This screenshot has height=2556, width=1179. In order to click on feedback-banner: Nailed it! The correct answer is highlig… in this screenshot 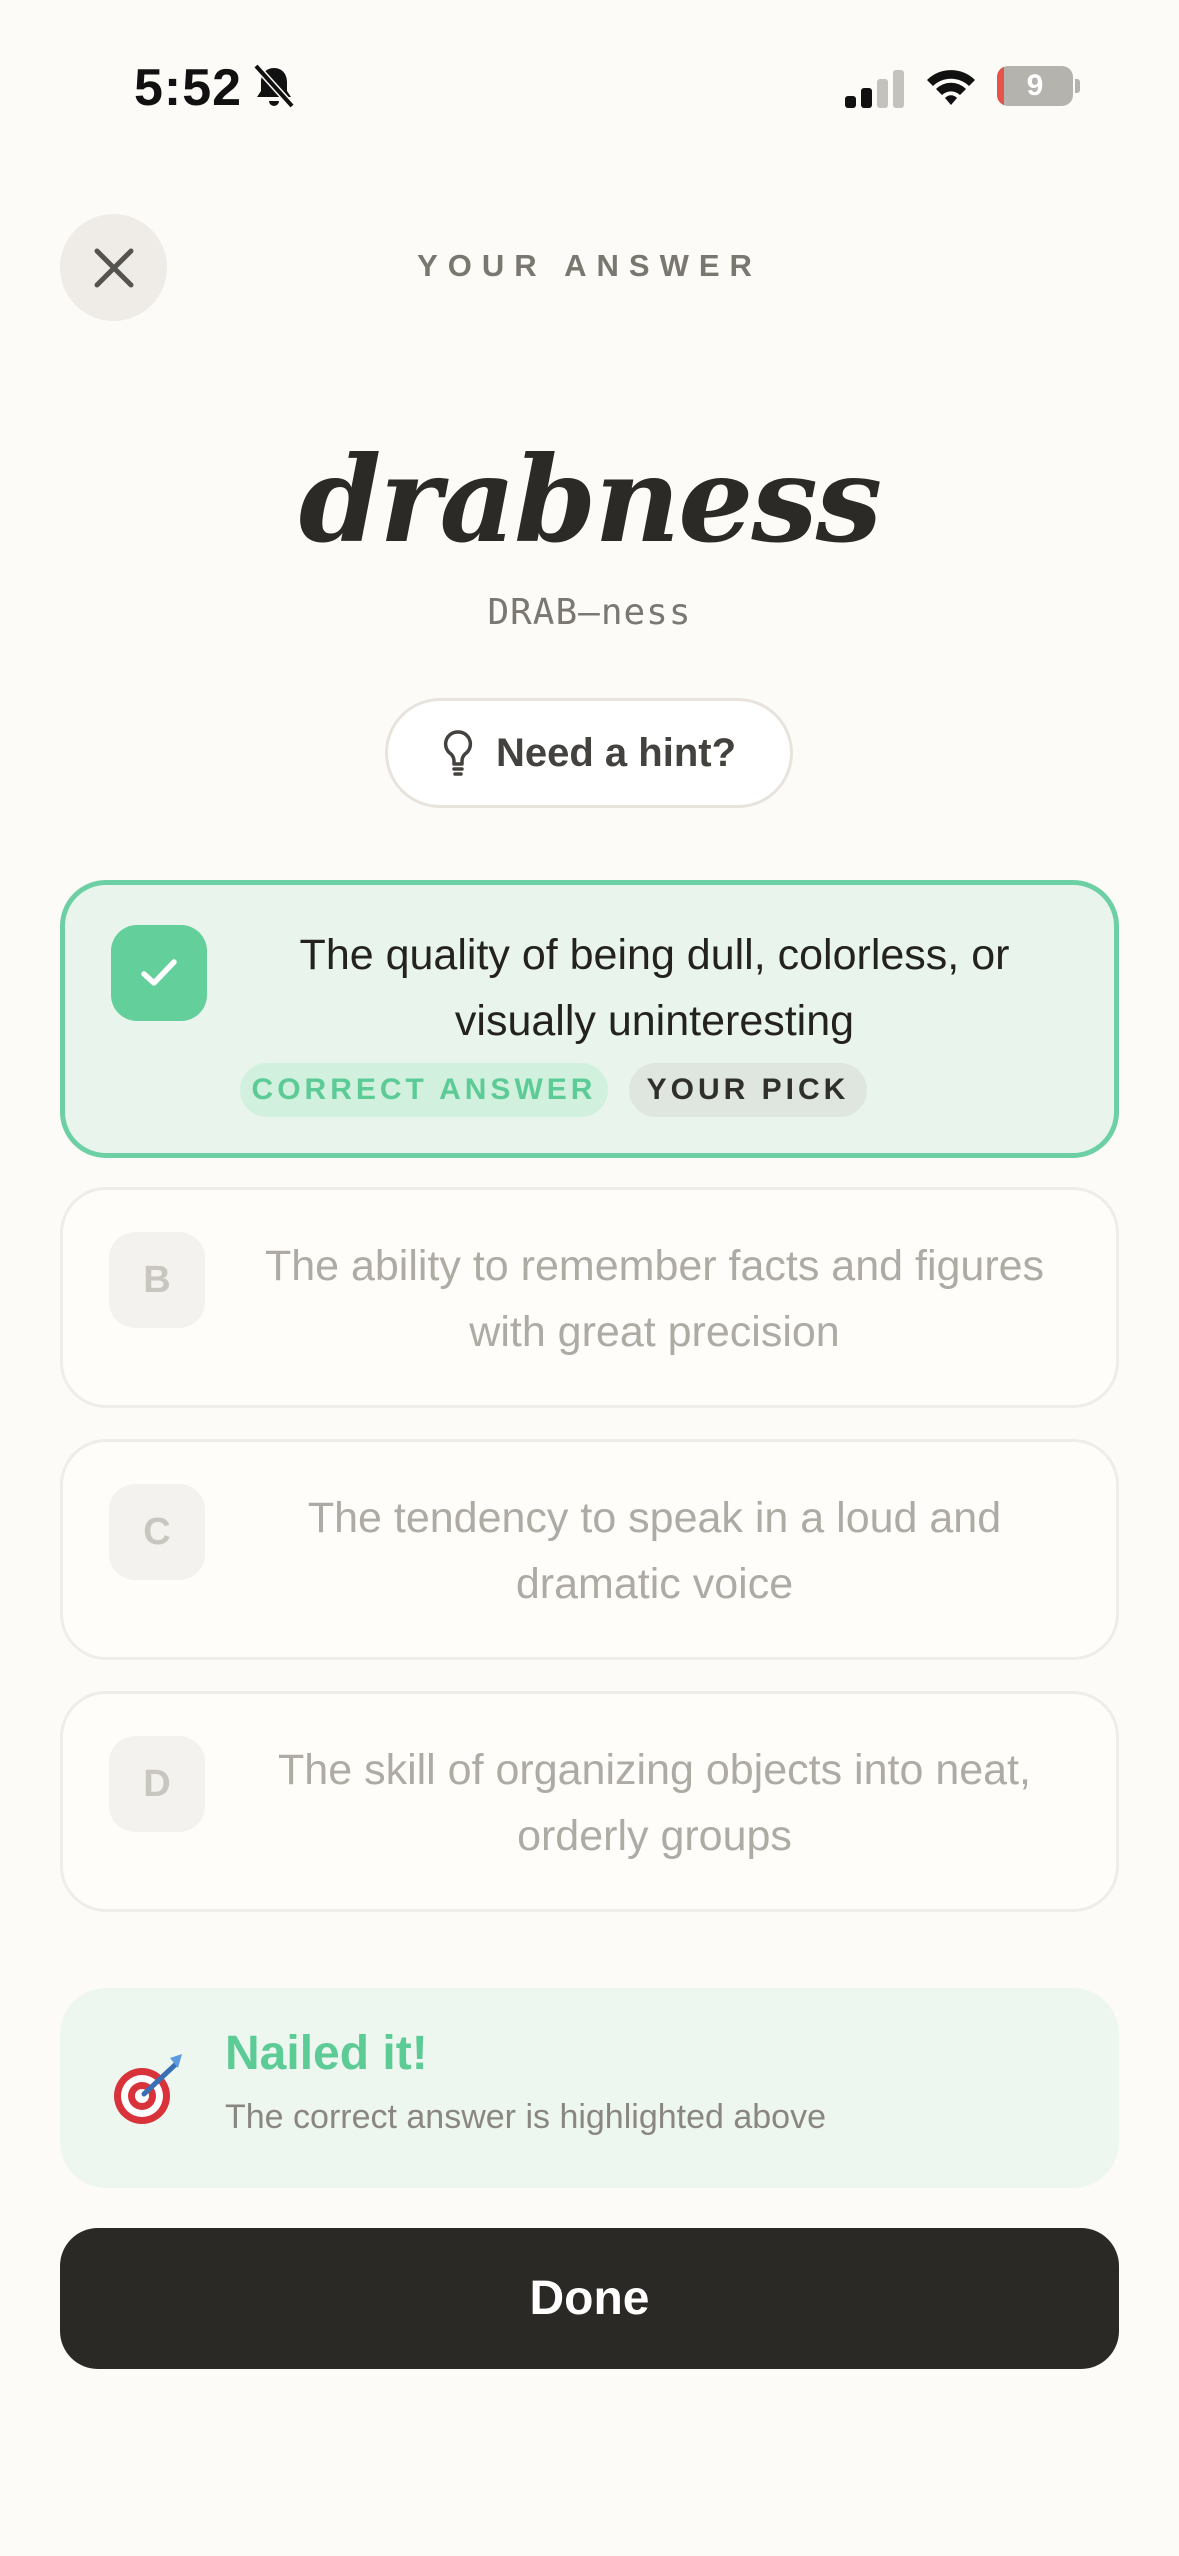, I will do `click(589, 2088)`.